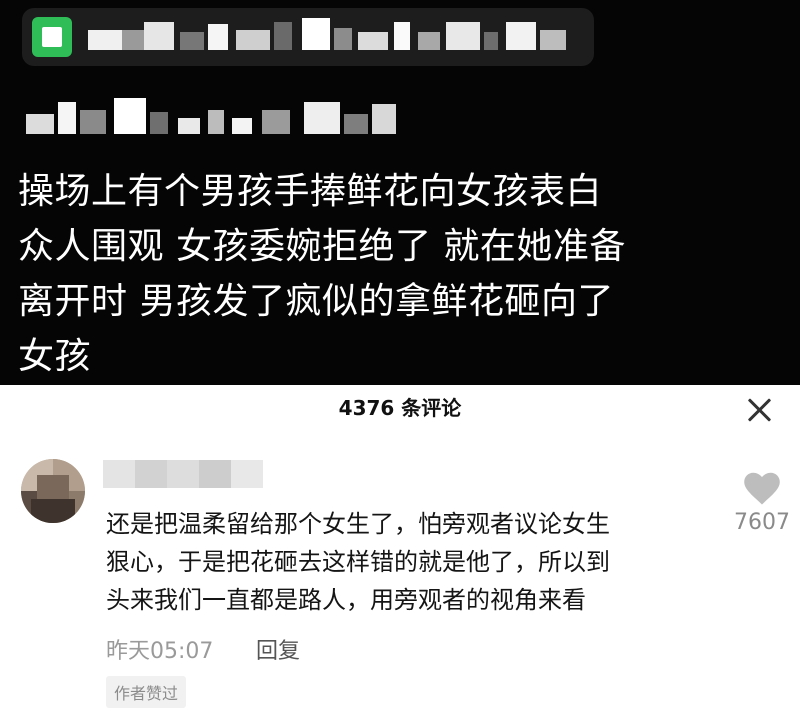  Describe the element at coordinates (52, 37) in the screenshot. I see `app-logo-icon` at that location.